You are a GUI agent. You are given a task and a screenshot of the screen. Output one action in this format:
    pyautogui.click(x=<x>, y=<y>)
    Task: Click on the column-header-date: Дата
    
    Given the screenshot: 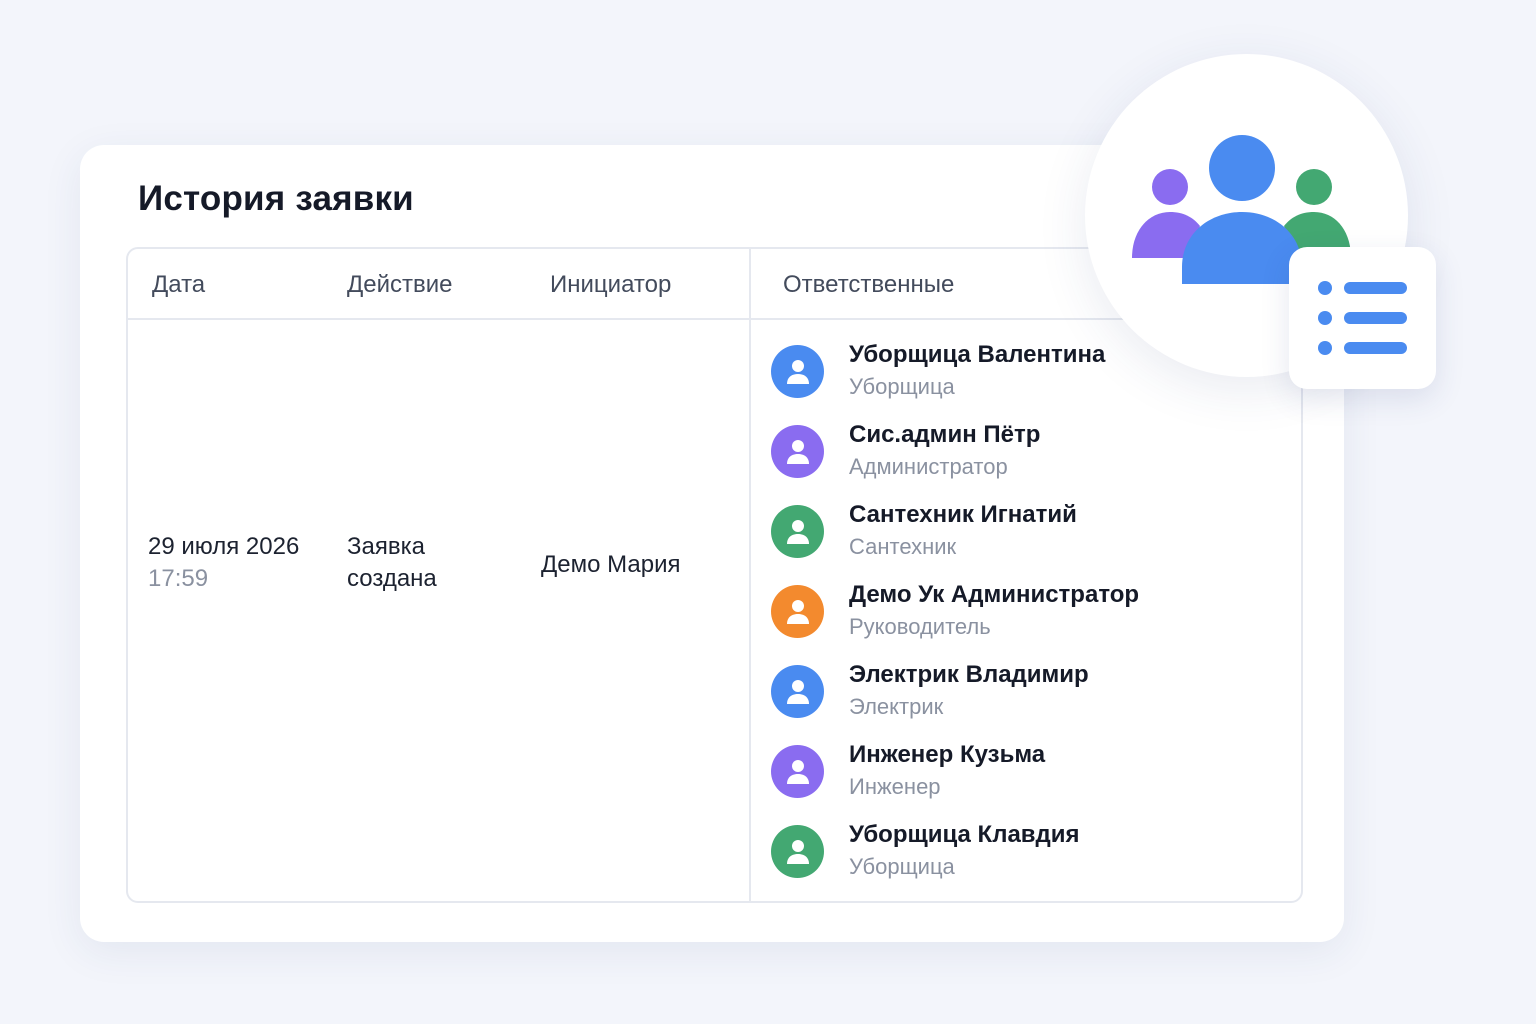 What is the action you would take?
    pyautogui.click(x=178, y=285)
    